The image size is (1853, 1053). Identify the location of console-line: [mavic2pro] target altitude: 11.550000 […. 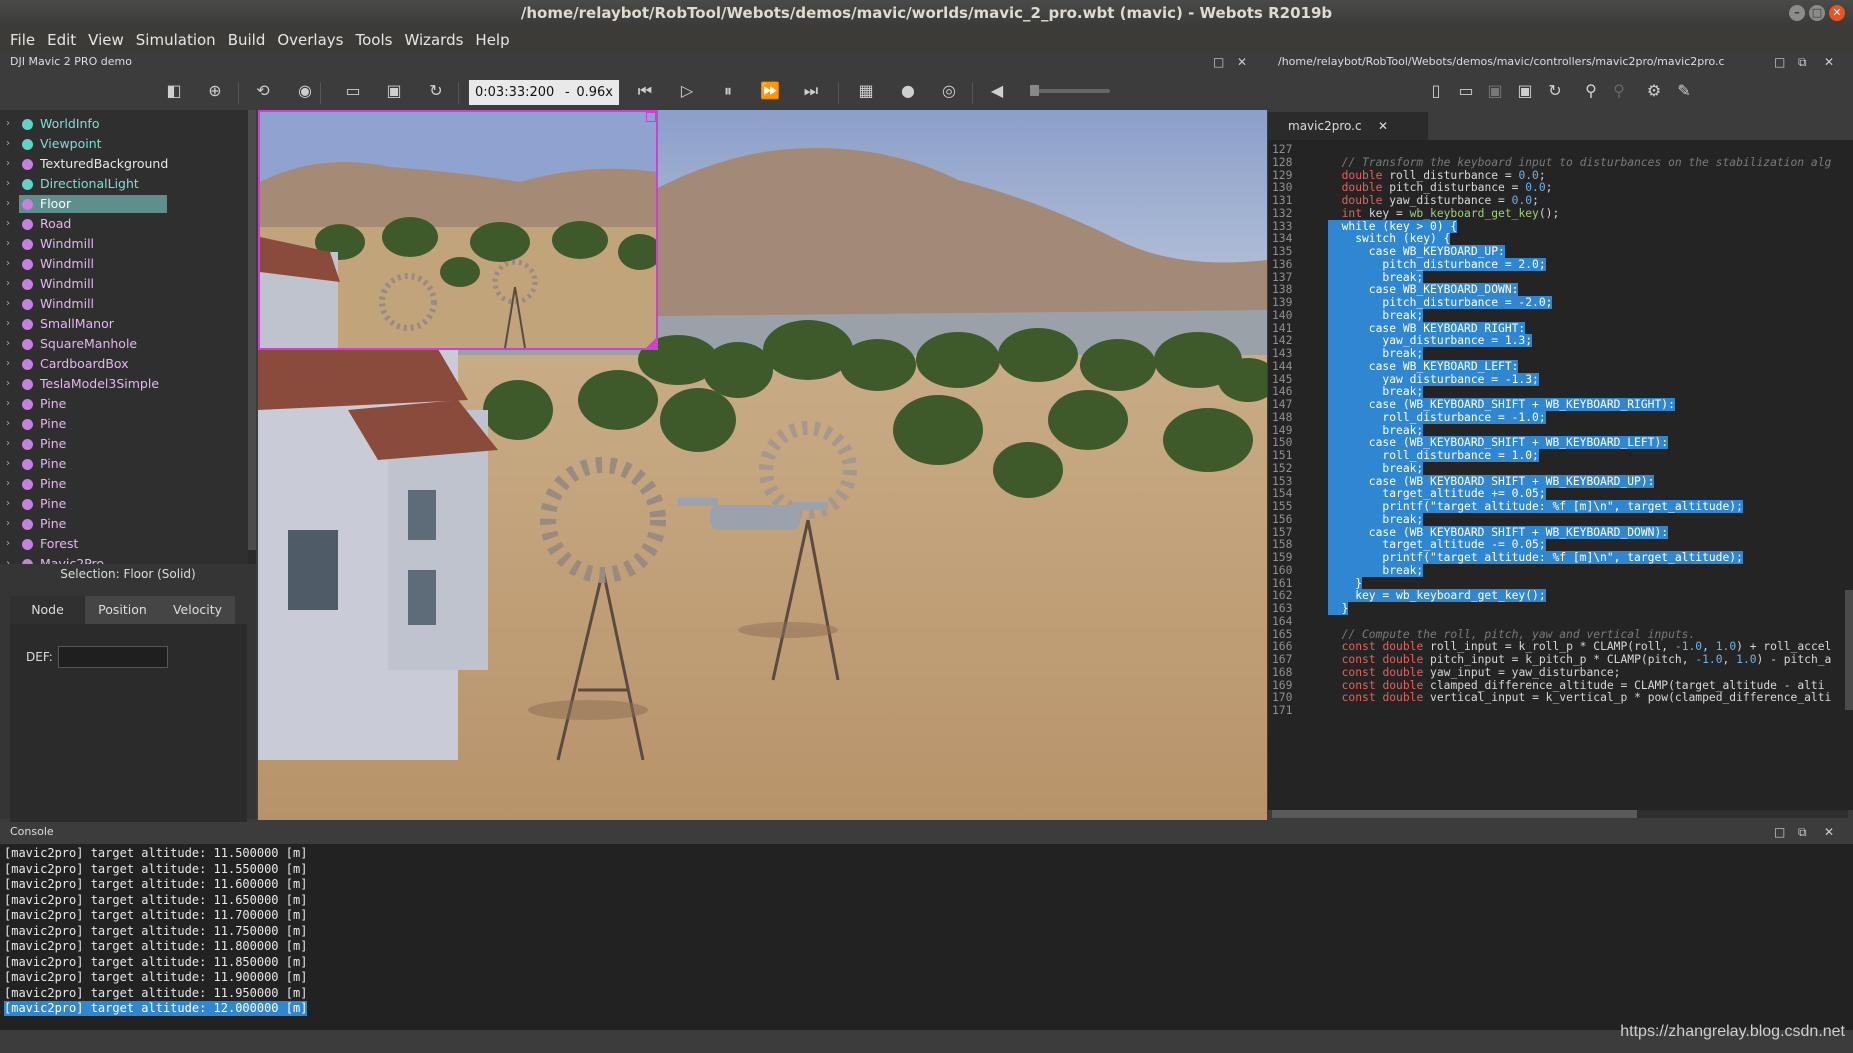
(155, 869).